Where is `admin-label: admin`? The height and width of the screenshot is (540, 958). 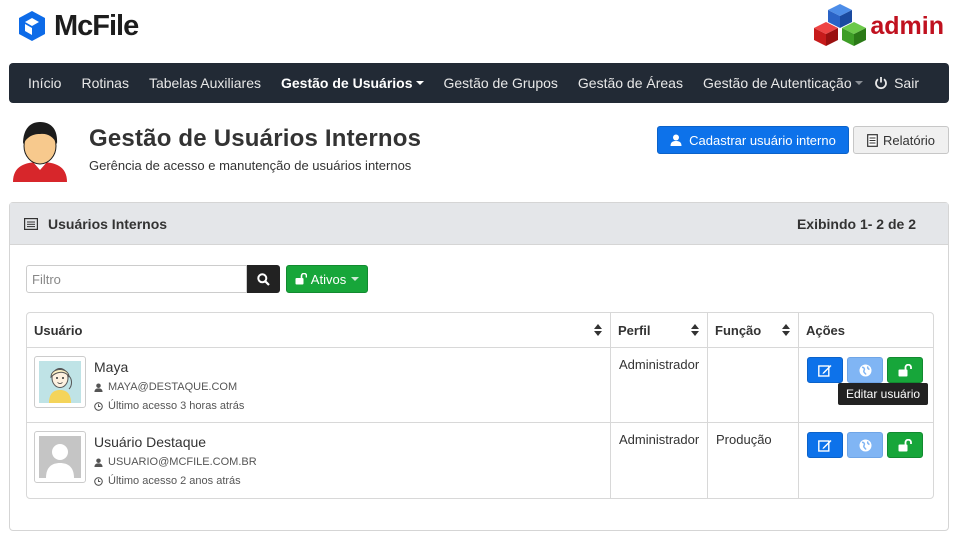
admin-label: admin is located at coordinates (907, 25).